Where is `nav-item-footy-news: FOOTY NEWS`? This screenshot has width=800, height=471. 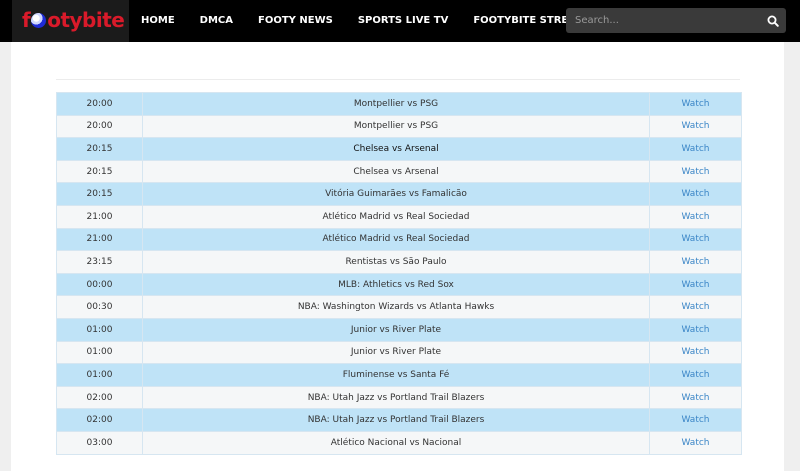 nav-item-footy-news: FOOTY NEWS is located at coordinates (295, 21).